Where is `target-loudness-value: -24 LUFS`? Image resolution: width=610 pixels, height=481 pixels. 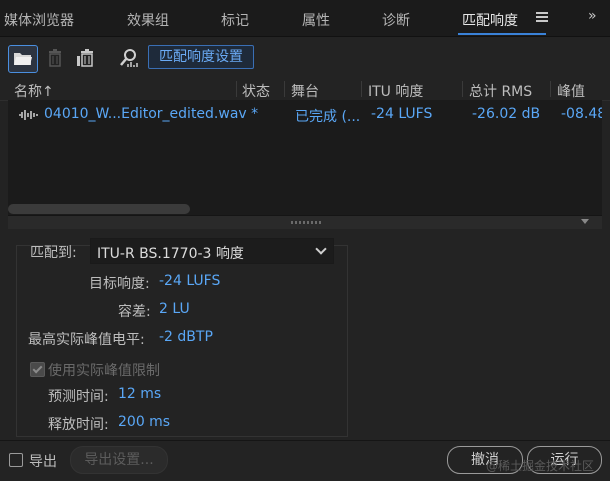
target-loudness-value: -24 LUFS is located at coordinates (189, 281).